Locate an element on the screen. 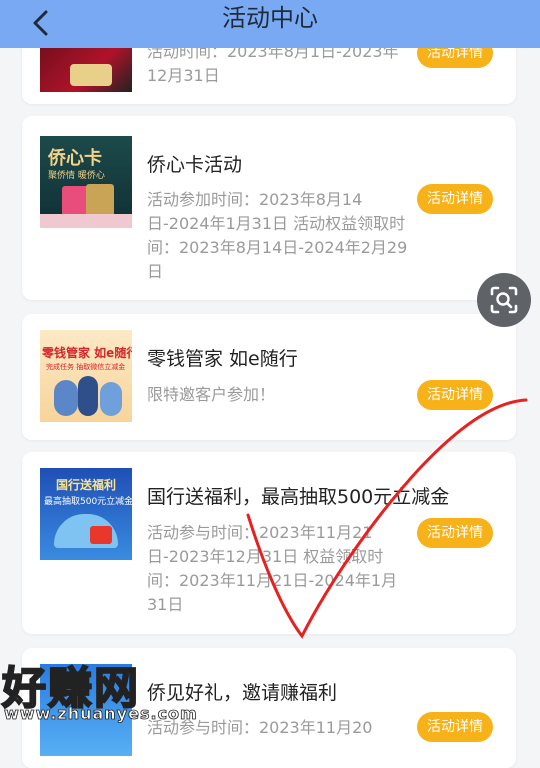 Image resolution: width=540 pixels, height=768 pixels. card-title: 零钱管家 如e随行 is located at coordinates (222, 359).